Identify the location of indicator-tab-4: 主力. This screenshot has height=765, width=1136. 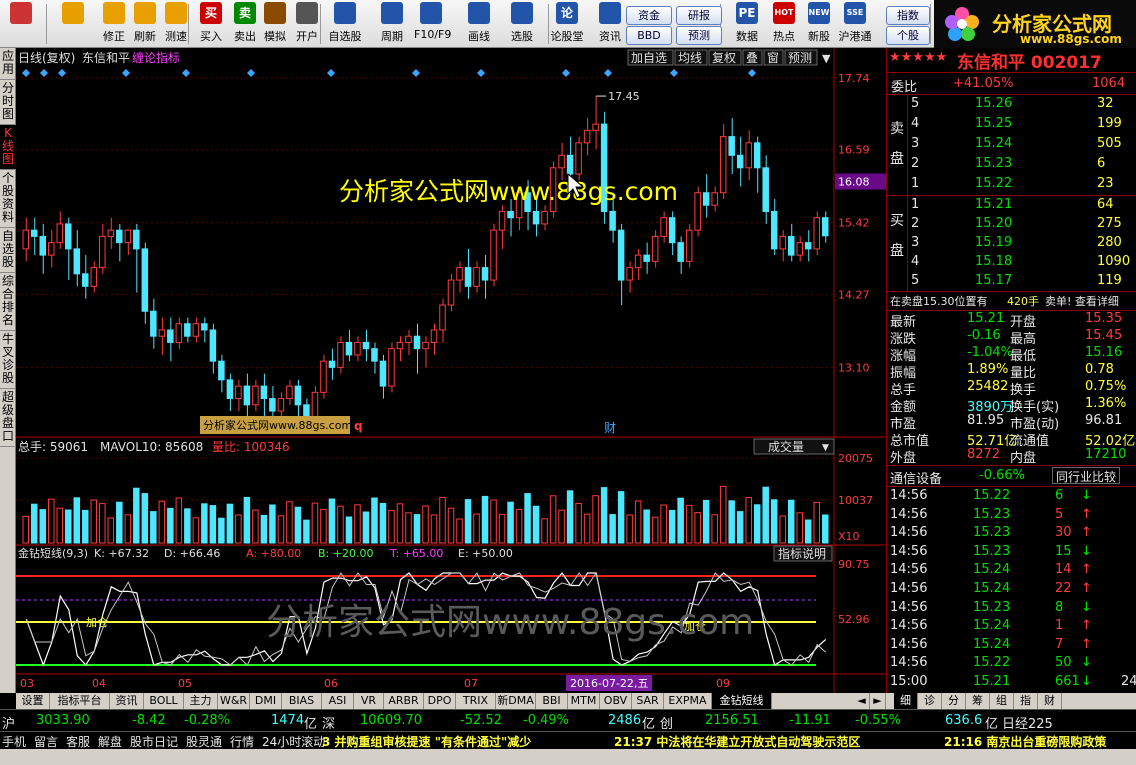
(201, 701).